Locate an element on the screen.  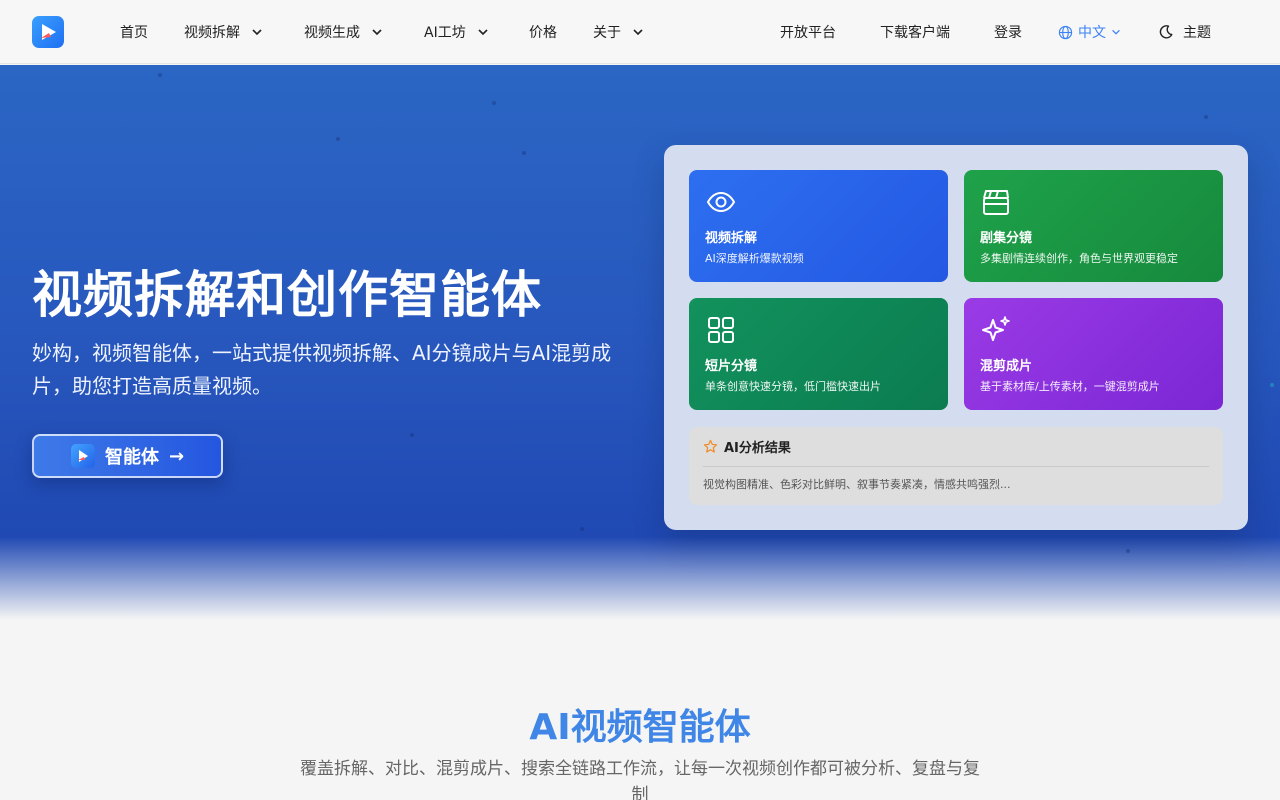
theme-toggle: 主题 is located at coordinates (1184, 32).